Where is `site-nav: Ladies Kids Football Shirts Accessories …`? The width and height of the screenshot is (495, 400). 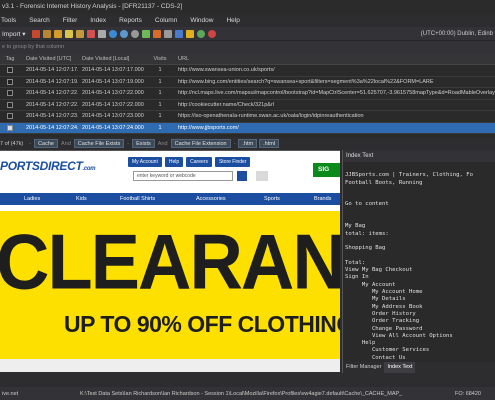 site-nav: Ladies Kids Football Shirts Accessories … is located at coordinates (170, 199).